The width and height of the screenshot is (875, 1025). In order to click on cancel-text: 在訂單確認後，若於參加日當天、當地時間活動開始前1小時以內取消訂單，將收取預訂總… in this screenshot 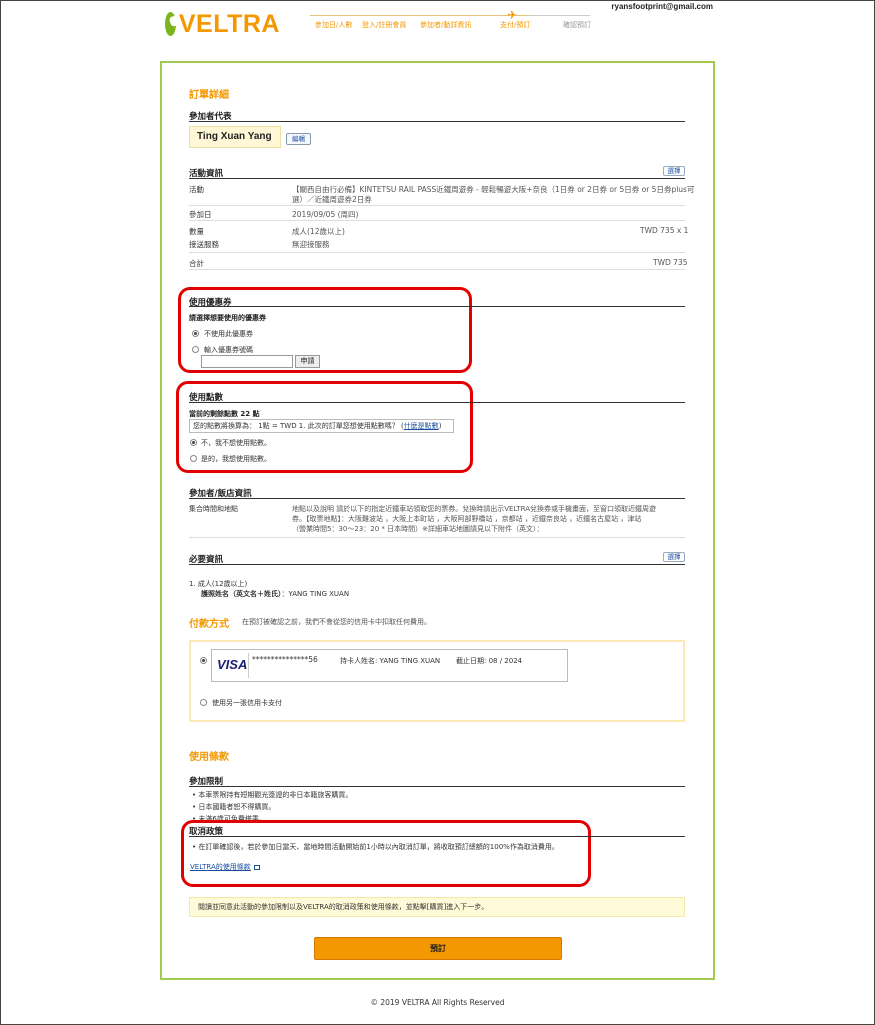, I will do `click(378, 847)`.